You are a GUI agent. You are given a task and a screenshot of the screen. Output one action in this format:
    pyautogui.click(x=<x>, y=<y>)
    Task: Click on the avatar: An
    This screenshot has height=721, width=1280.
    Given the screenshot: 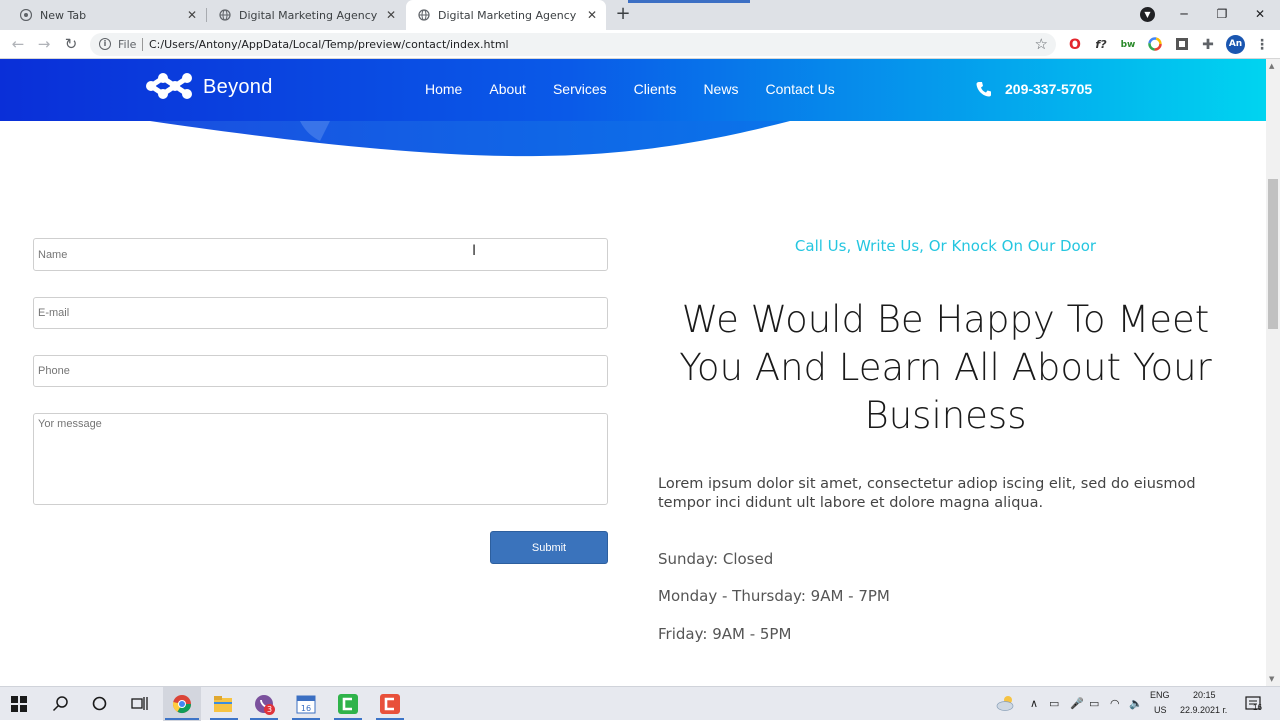 What is the action you would take?
    pyautogui.click(x=1235, y=44)
    